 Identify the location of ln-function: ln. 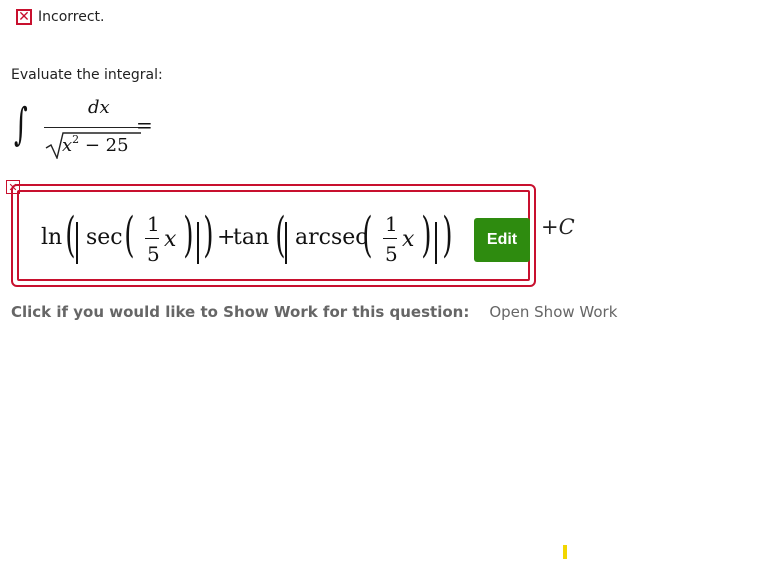
(52, 237).